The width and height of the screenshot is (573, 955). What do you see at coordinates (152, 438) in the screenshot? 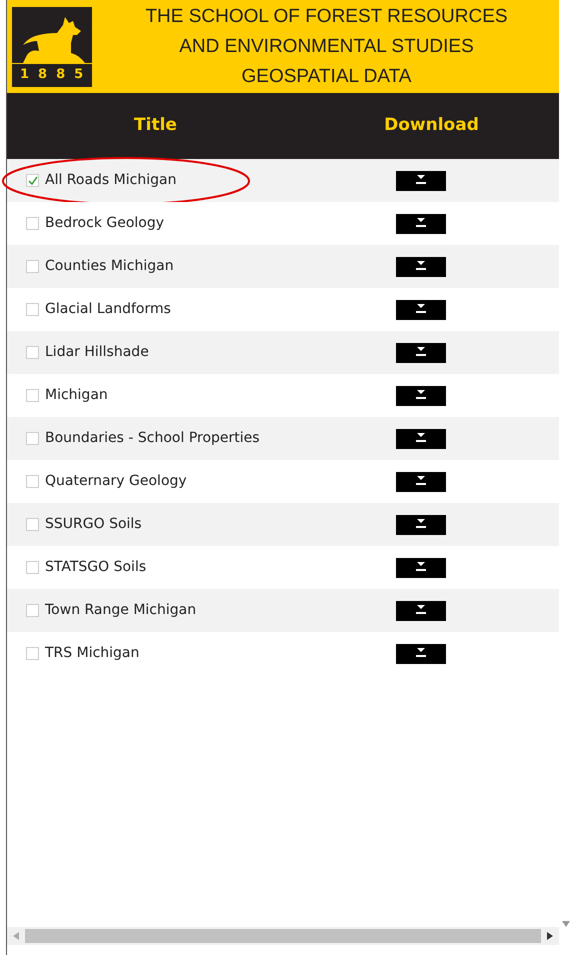
I see `layer-title: Boundaries - School Properties` at bounding box center [152, 438].